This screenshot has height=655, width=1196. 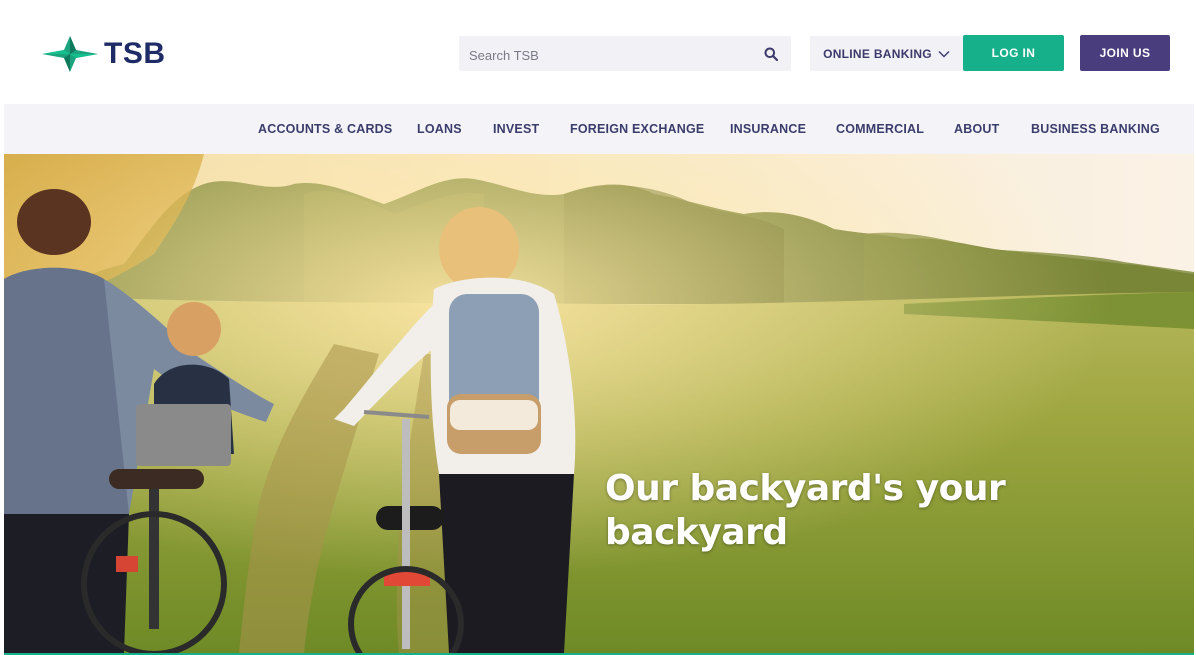 I want to click on search-icon, so click(x=771, y=54).